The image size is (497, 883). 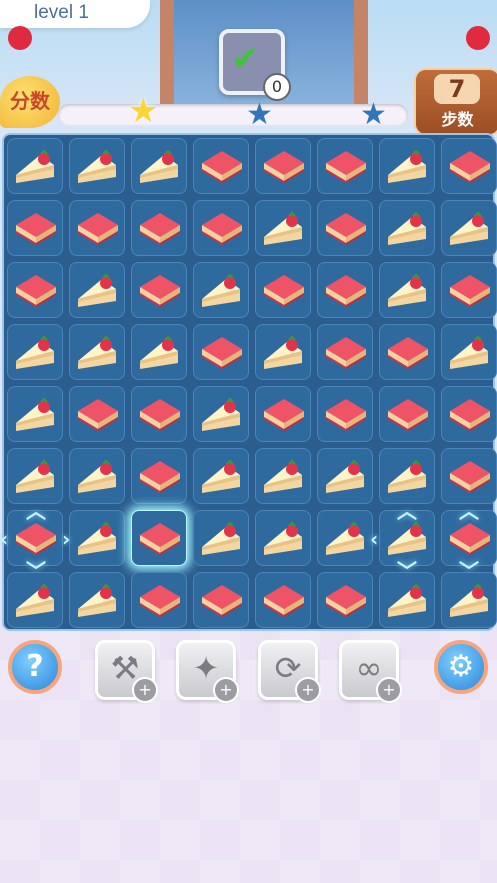 I want to click on gear-icon: ⚙, so click(x=461, y=666).